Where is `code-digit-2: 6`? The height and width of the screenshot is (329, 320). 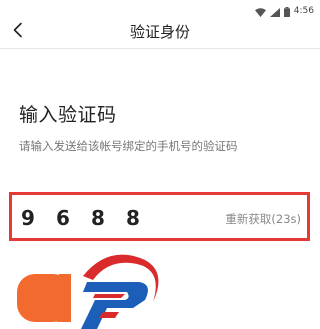
code-digit-2: 6 is located at coordinates (63, 218).